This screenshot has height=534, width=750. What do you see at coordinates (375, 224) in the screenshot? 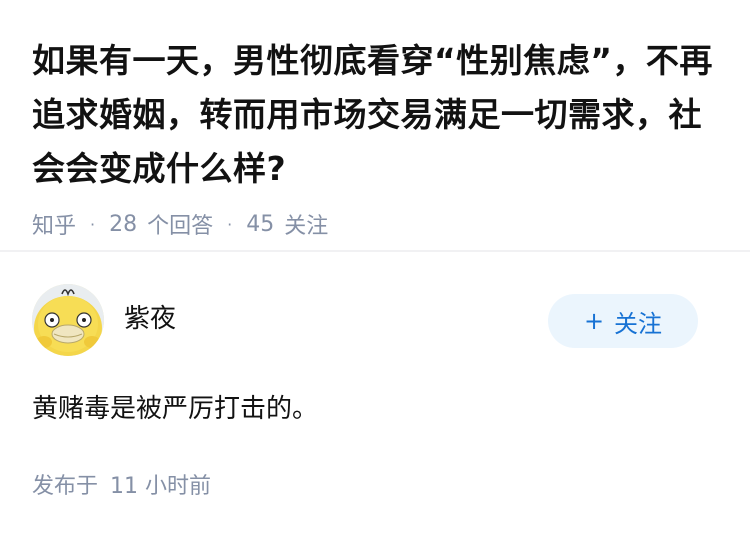
I see `question-meta: 知乎 · 28 个回答 · 45 关注` at bounding box center [375, 224].